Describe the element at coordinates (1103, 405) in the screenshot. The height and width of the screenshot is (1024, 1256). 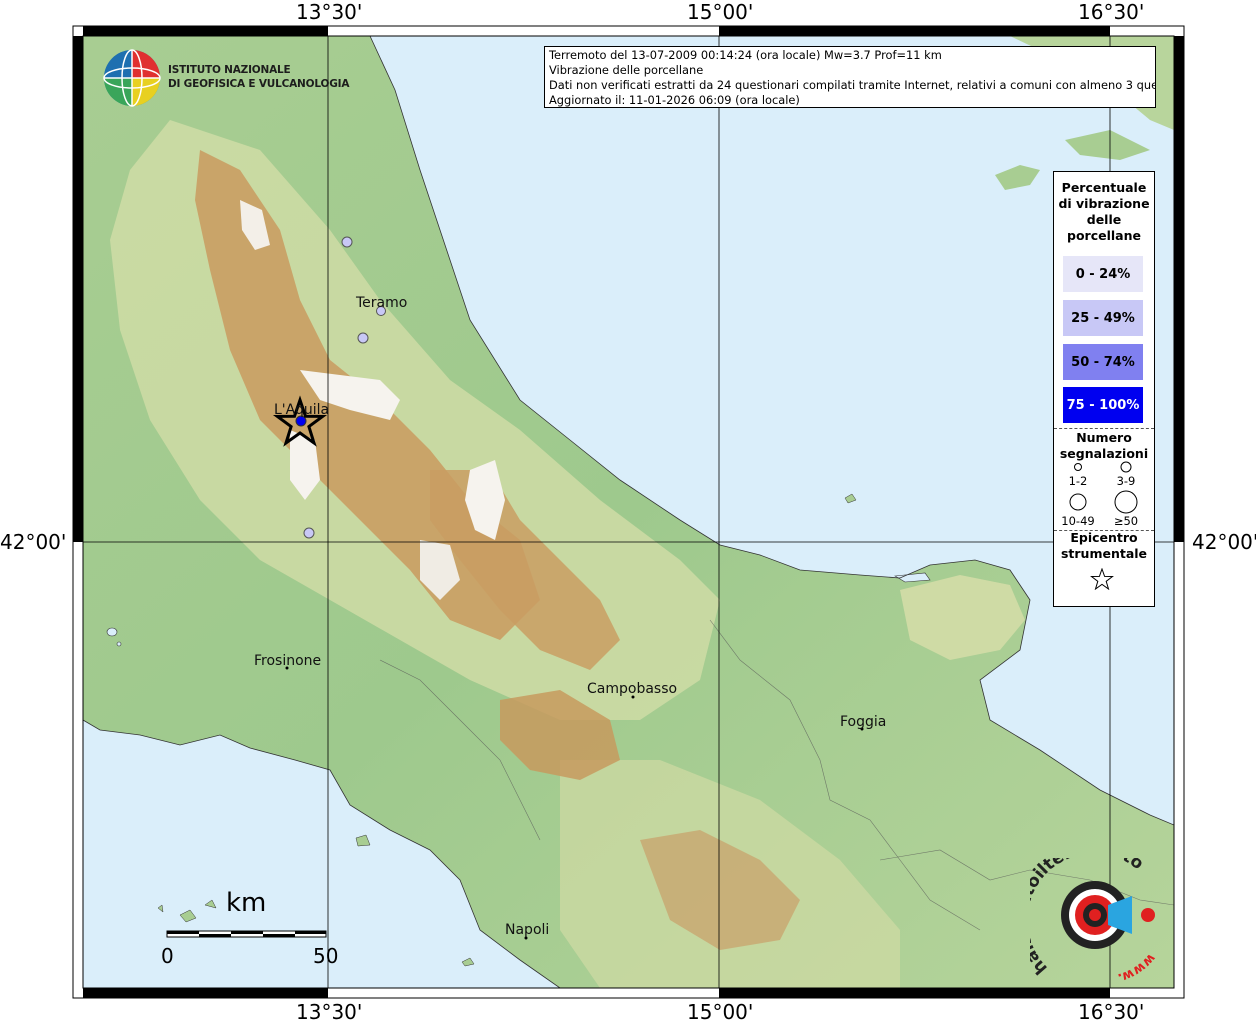
I see `legend-class-75-100: 75 - 100%` at that location.